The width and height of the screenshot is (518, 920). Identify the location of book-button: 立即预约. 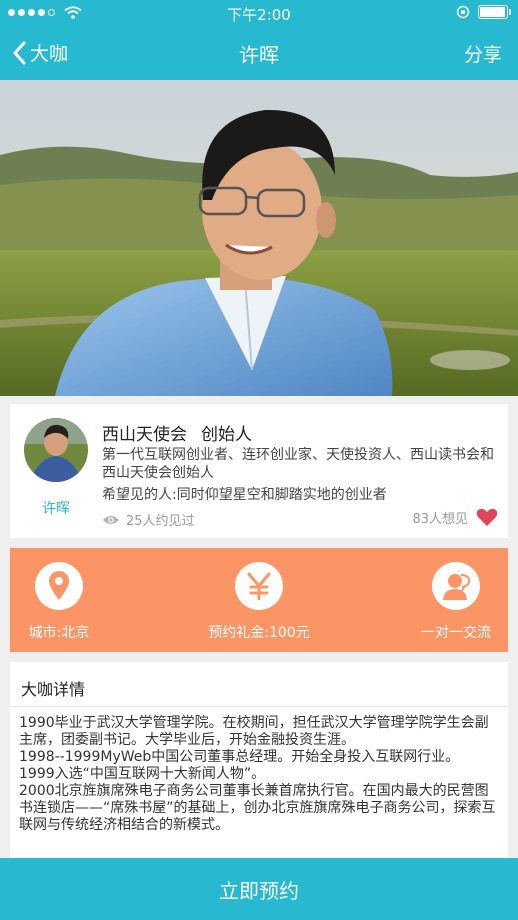
(259, 889).